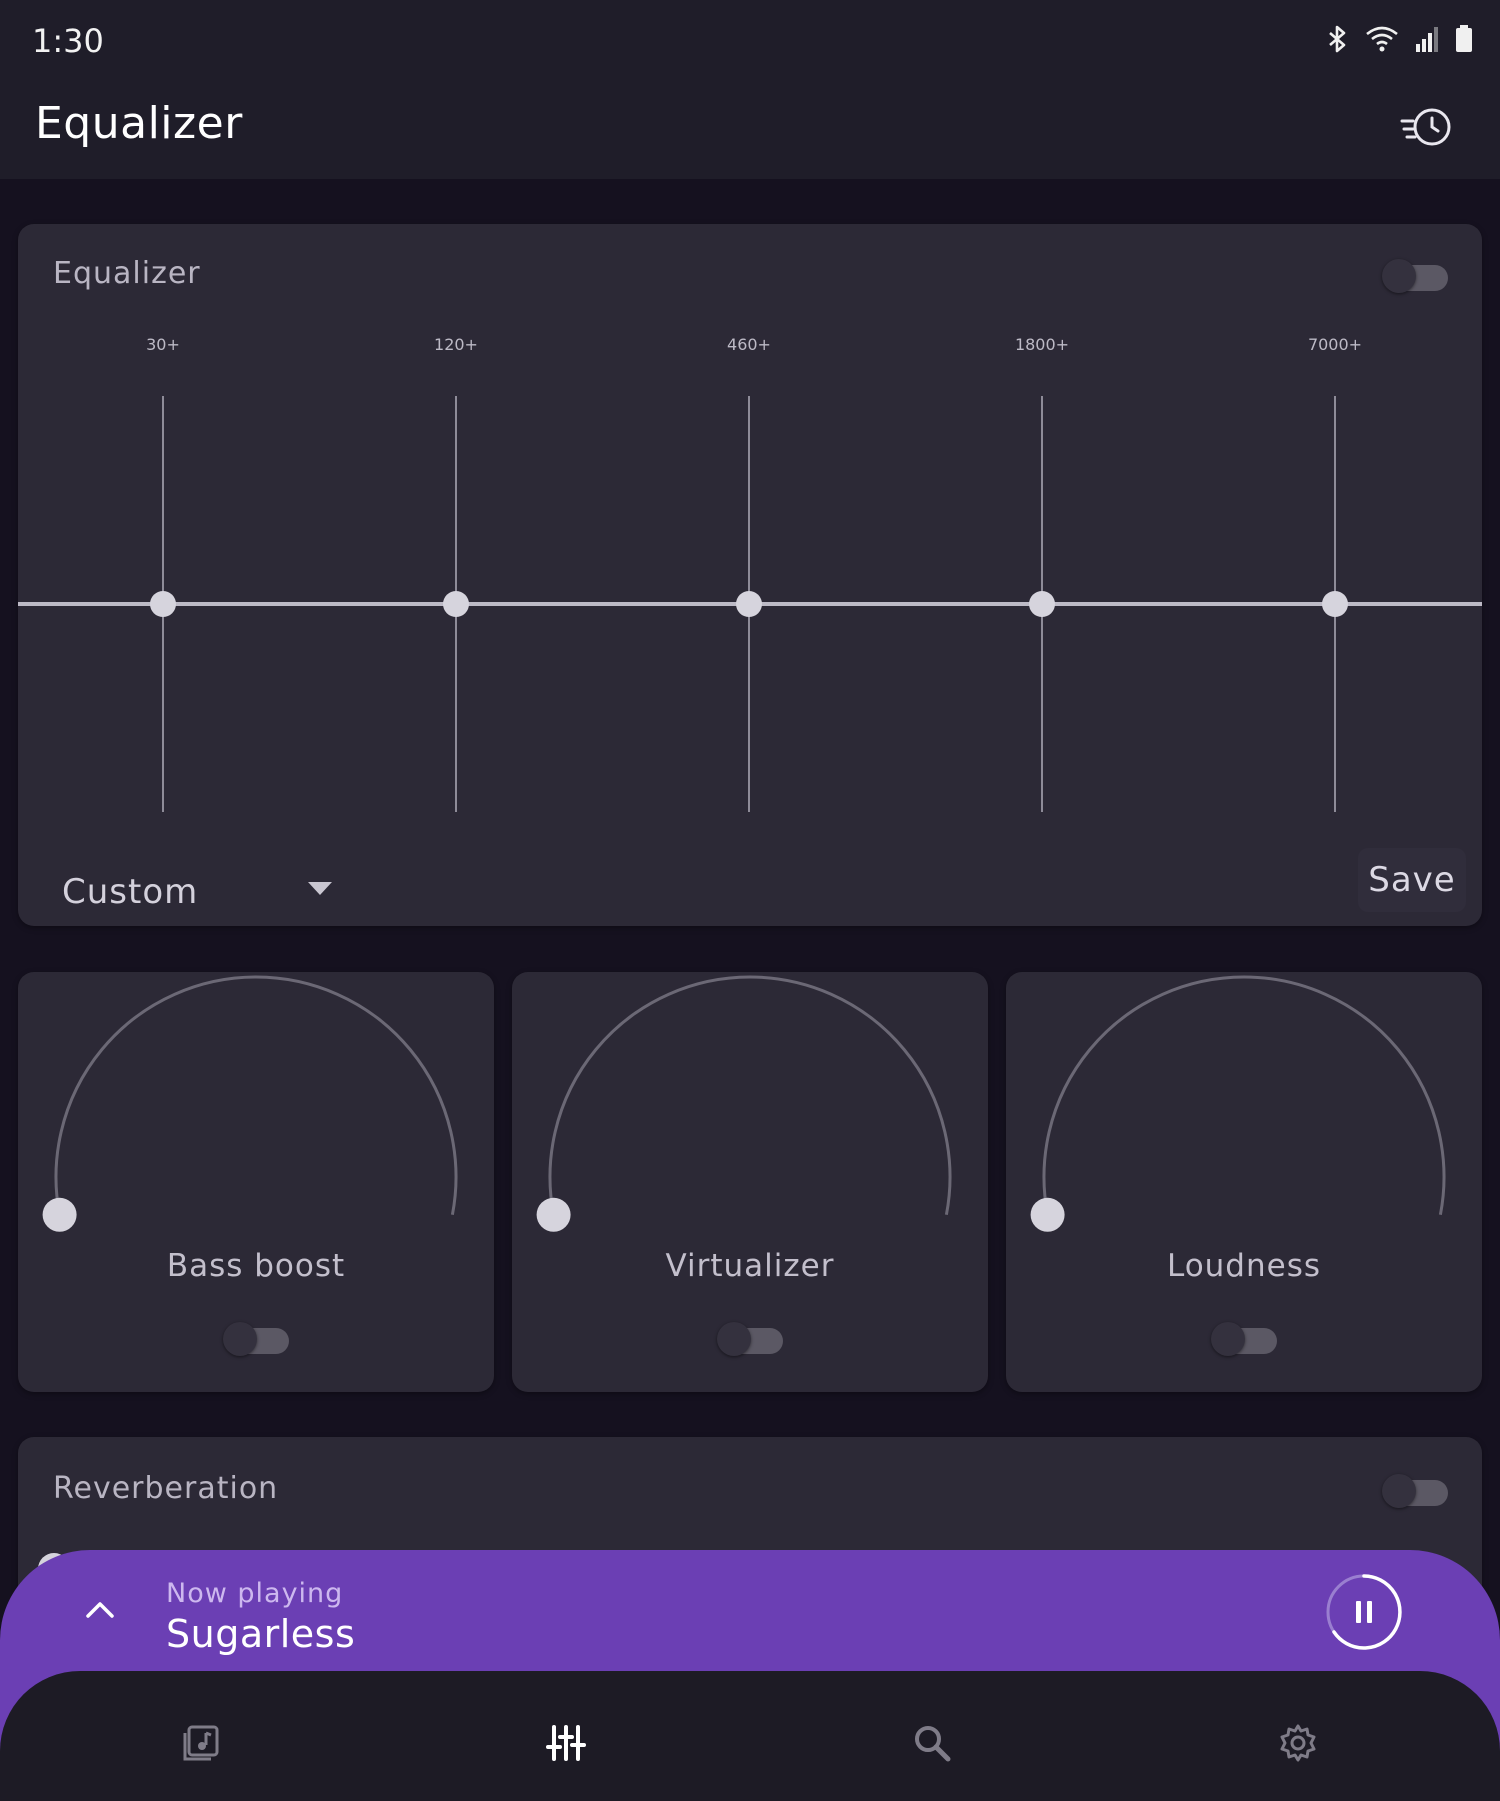 The width and height of the screenshot is (1500, 1801). What do you see at coordinates (750, 43) in the screenshot?
I see `status-bar: 1:30` at bounding box center [750, 43].